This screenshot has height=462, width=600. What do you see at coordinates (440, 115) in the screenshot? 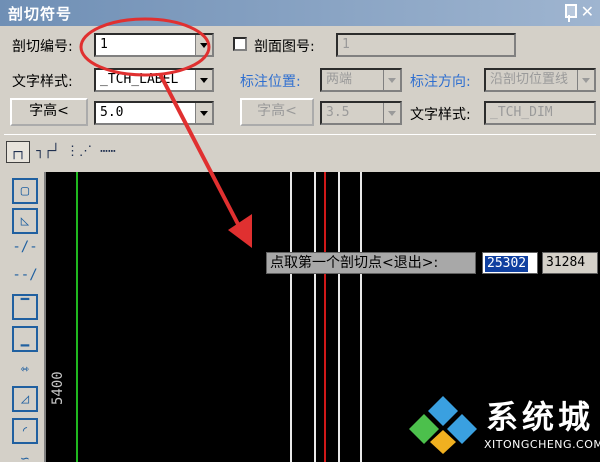
I see `text-style-2-label: 文字样式:` at bounding box center [440, 115].